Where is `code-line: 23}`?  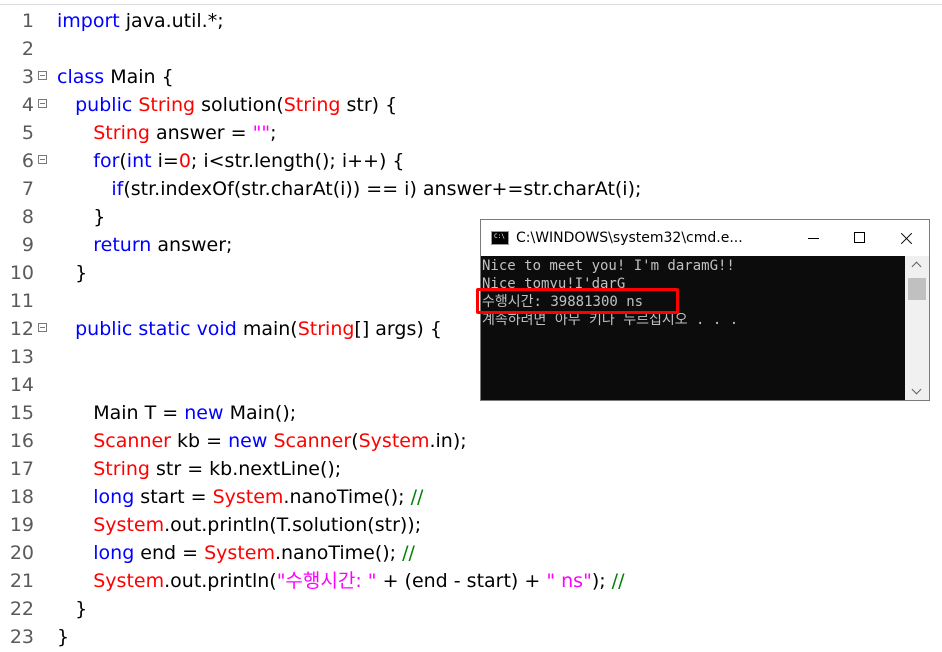
code-line: 23} is located at coordinates (471, 637).